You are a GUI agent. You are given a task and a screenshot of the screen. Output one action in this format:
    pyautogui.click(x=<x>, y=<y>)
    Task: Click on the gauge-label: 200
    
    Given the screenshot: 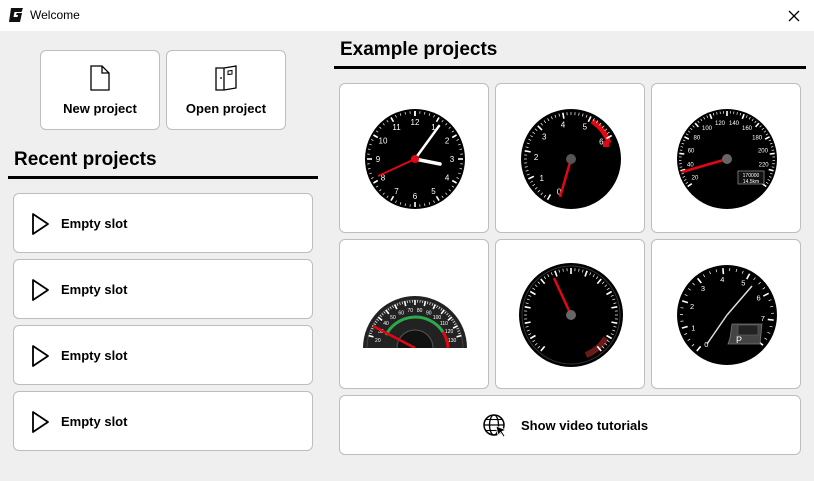 What is the action you would take?
    pyautogui.click(x=763, y=151)
    